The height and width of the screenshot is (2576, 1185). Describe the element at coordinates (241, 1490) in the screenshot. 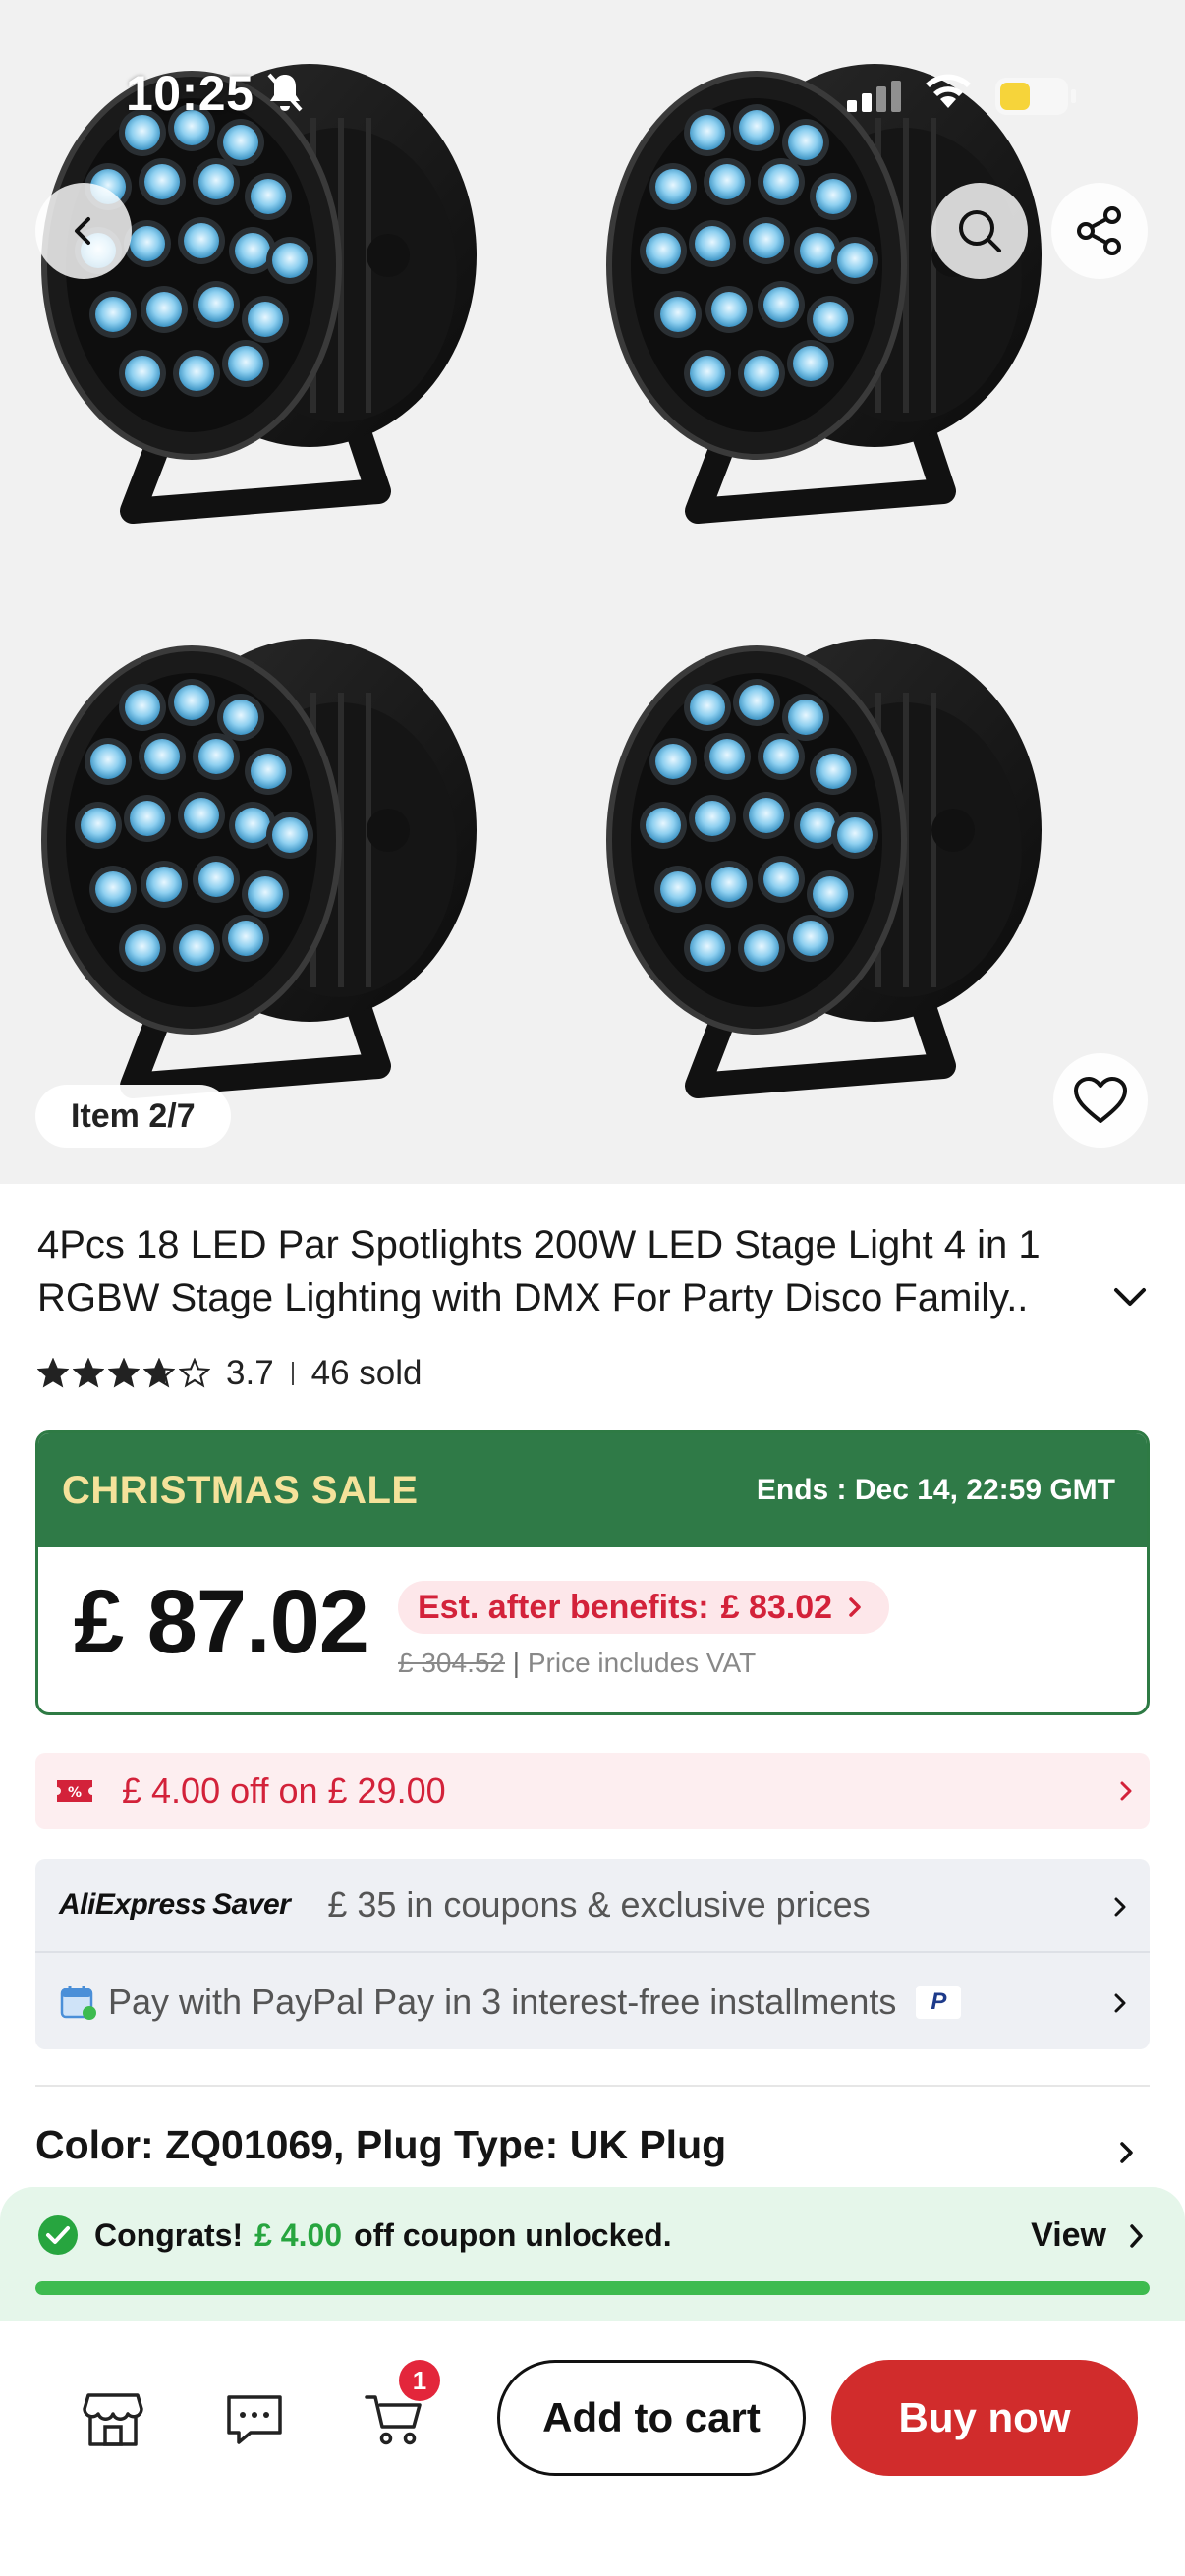

I see `sale-label: CHRISTMAS SALE` at that location.